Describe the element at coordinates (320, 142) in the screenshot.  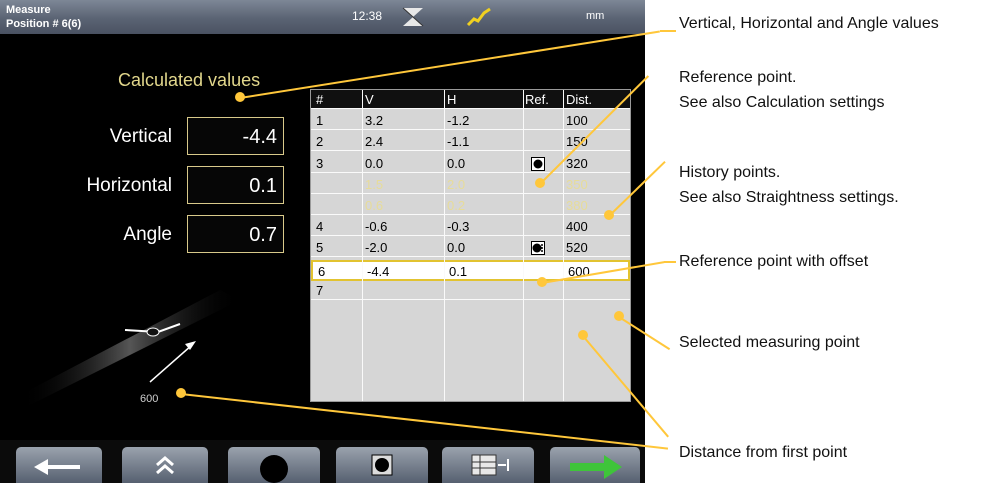
I see `table-cell-n: 2` at that location.